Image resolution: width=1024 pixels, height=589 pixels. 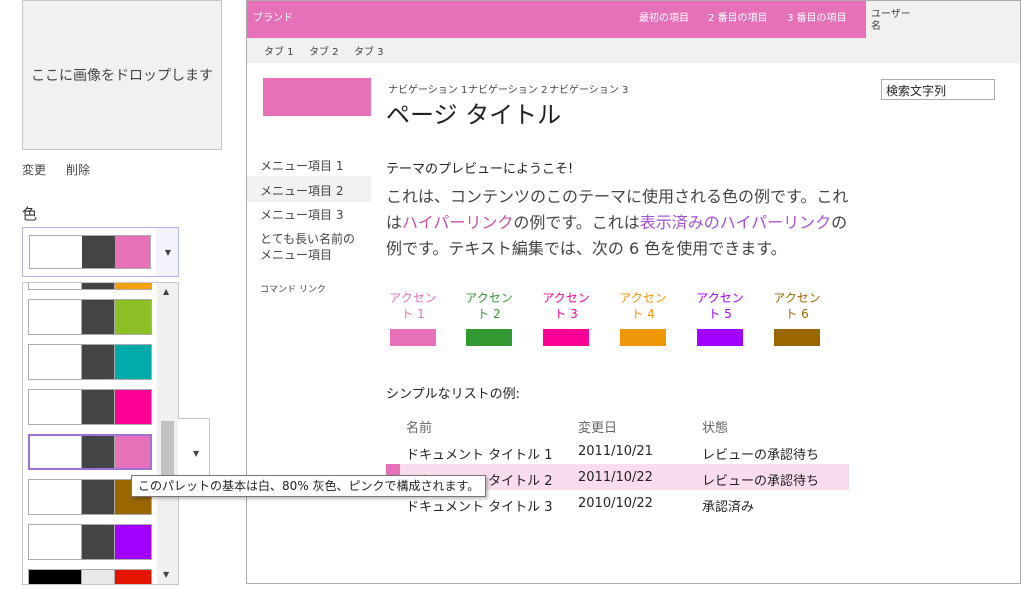 I want to click on accent-label: アクセン ト 5, so click(x=720, y=306).